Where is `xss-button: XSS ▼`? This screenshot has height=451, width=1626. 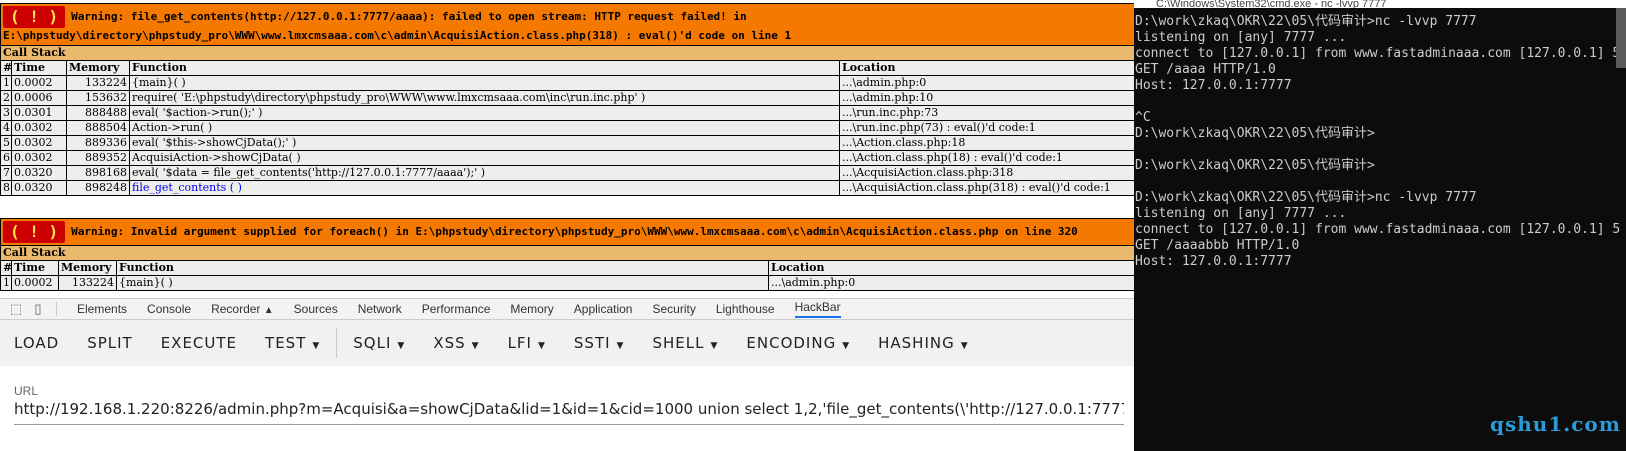
xss-button: XSS ▼ is located at coordinates (456, 343).